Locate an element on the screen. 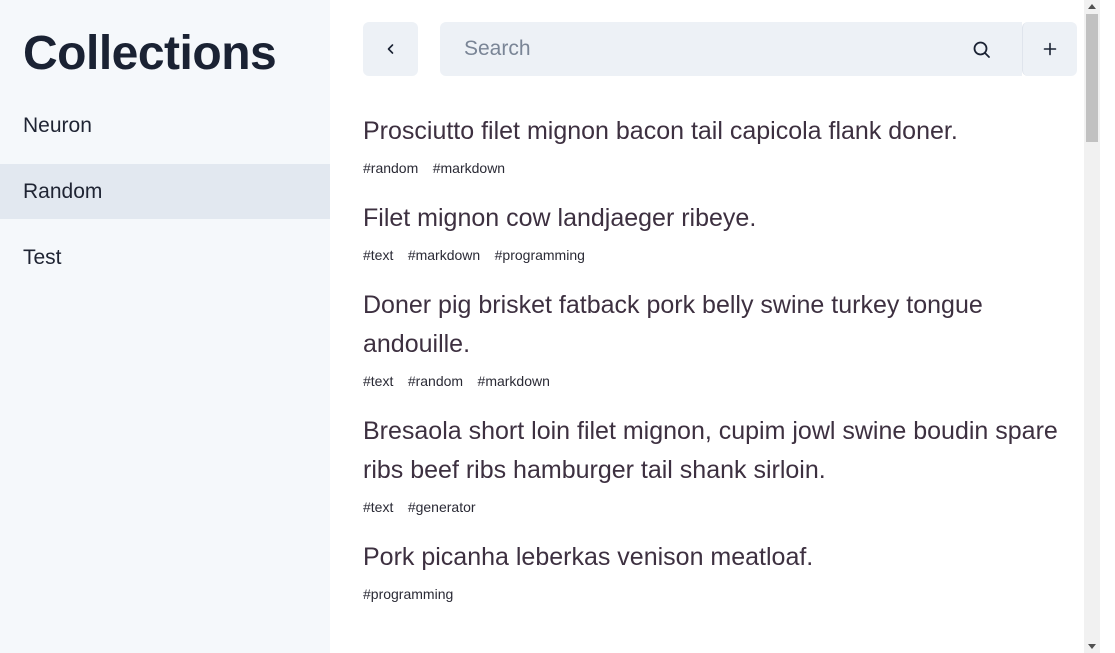 The height and width of the screenshot is (653, 1115). toolbar is located at coordinates (720, 49).